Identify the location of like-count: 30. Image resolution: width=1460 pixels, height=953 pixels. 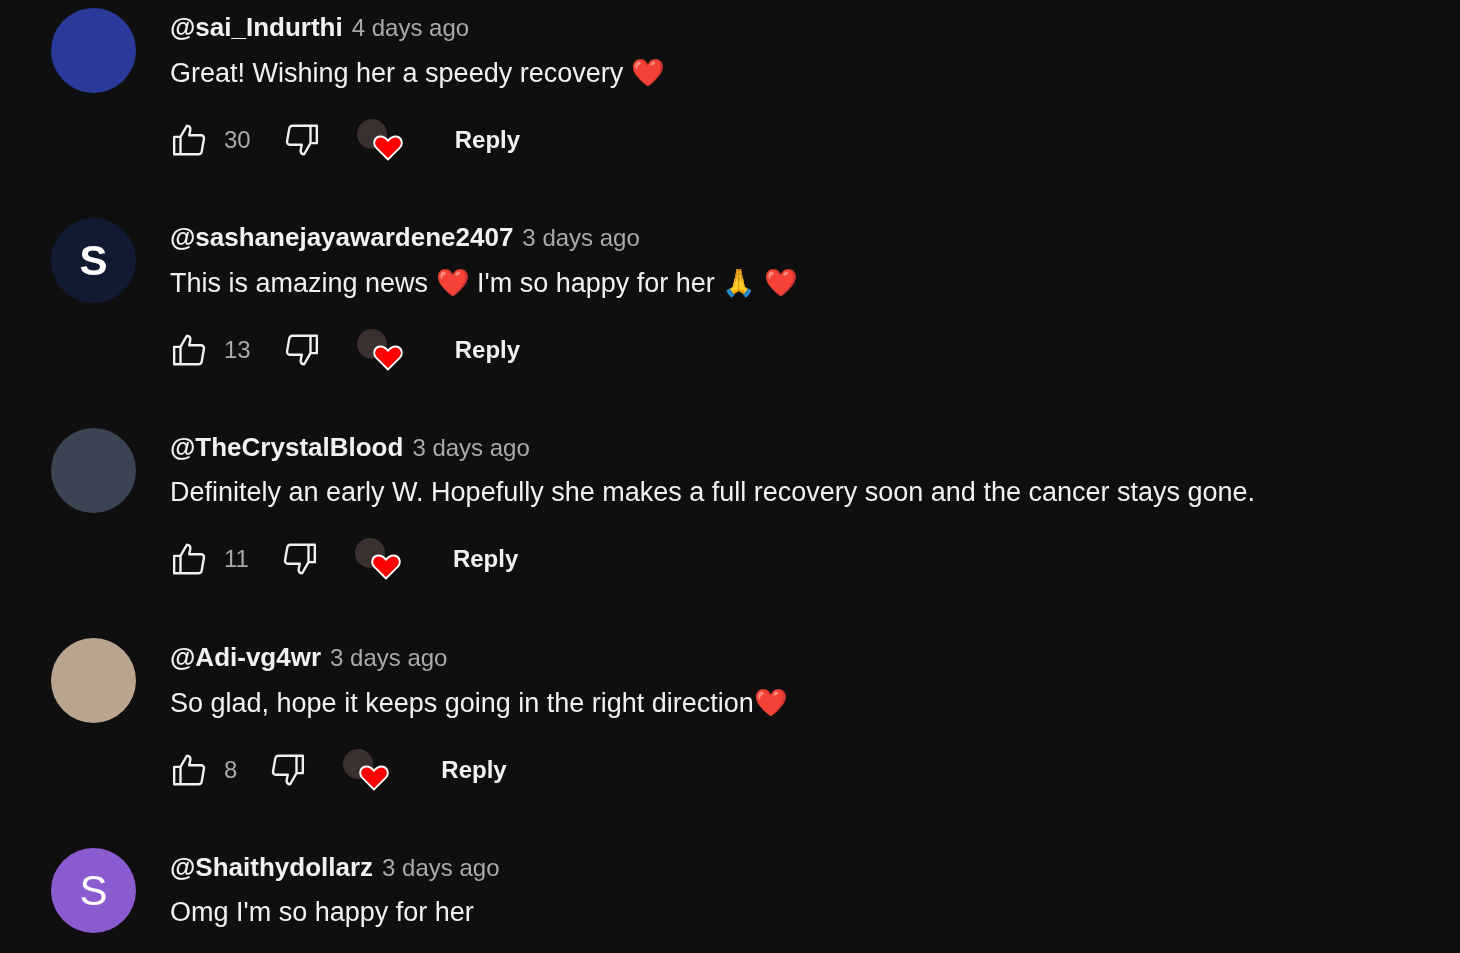
(237, 140).